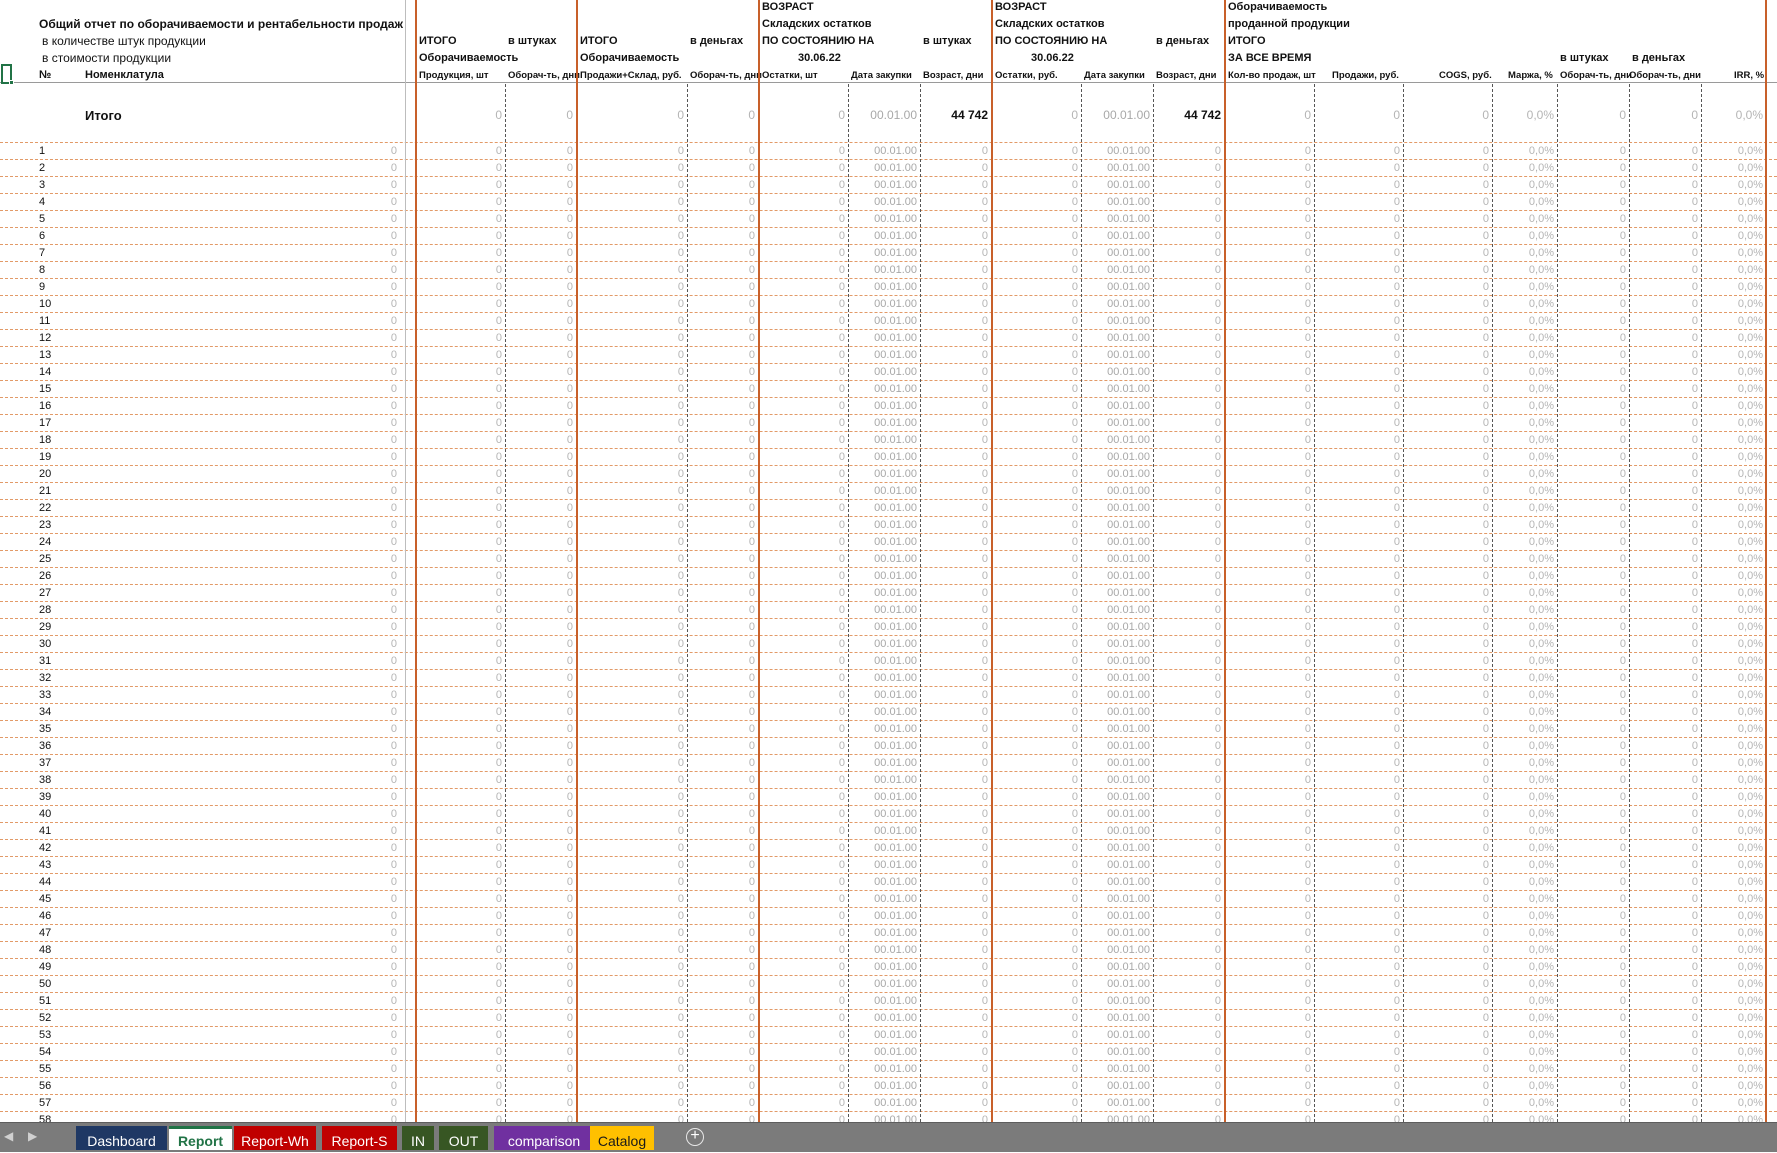 This screenshot has width=1777, height=1153. What do you see at coordinates (888, 389) in the screenshot?
I see `table-row: 15 0 0 0 0 0 0 00.01.00 0 0 00.01.00 0 0 0 0 0,0% 0 0 0,0%` at bounding box center [888, 389].